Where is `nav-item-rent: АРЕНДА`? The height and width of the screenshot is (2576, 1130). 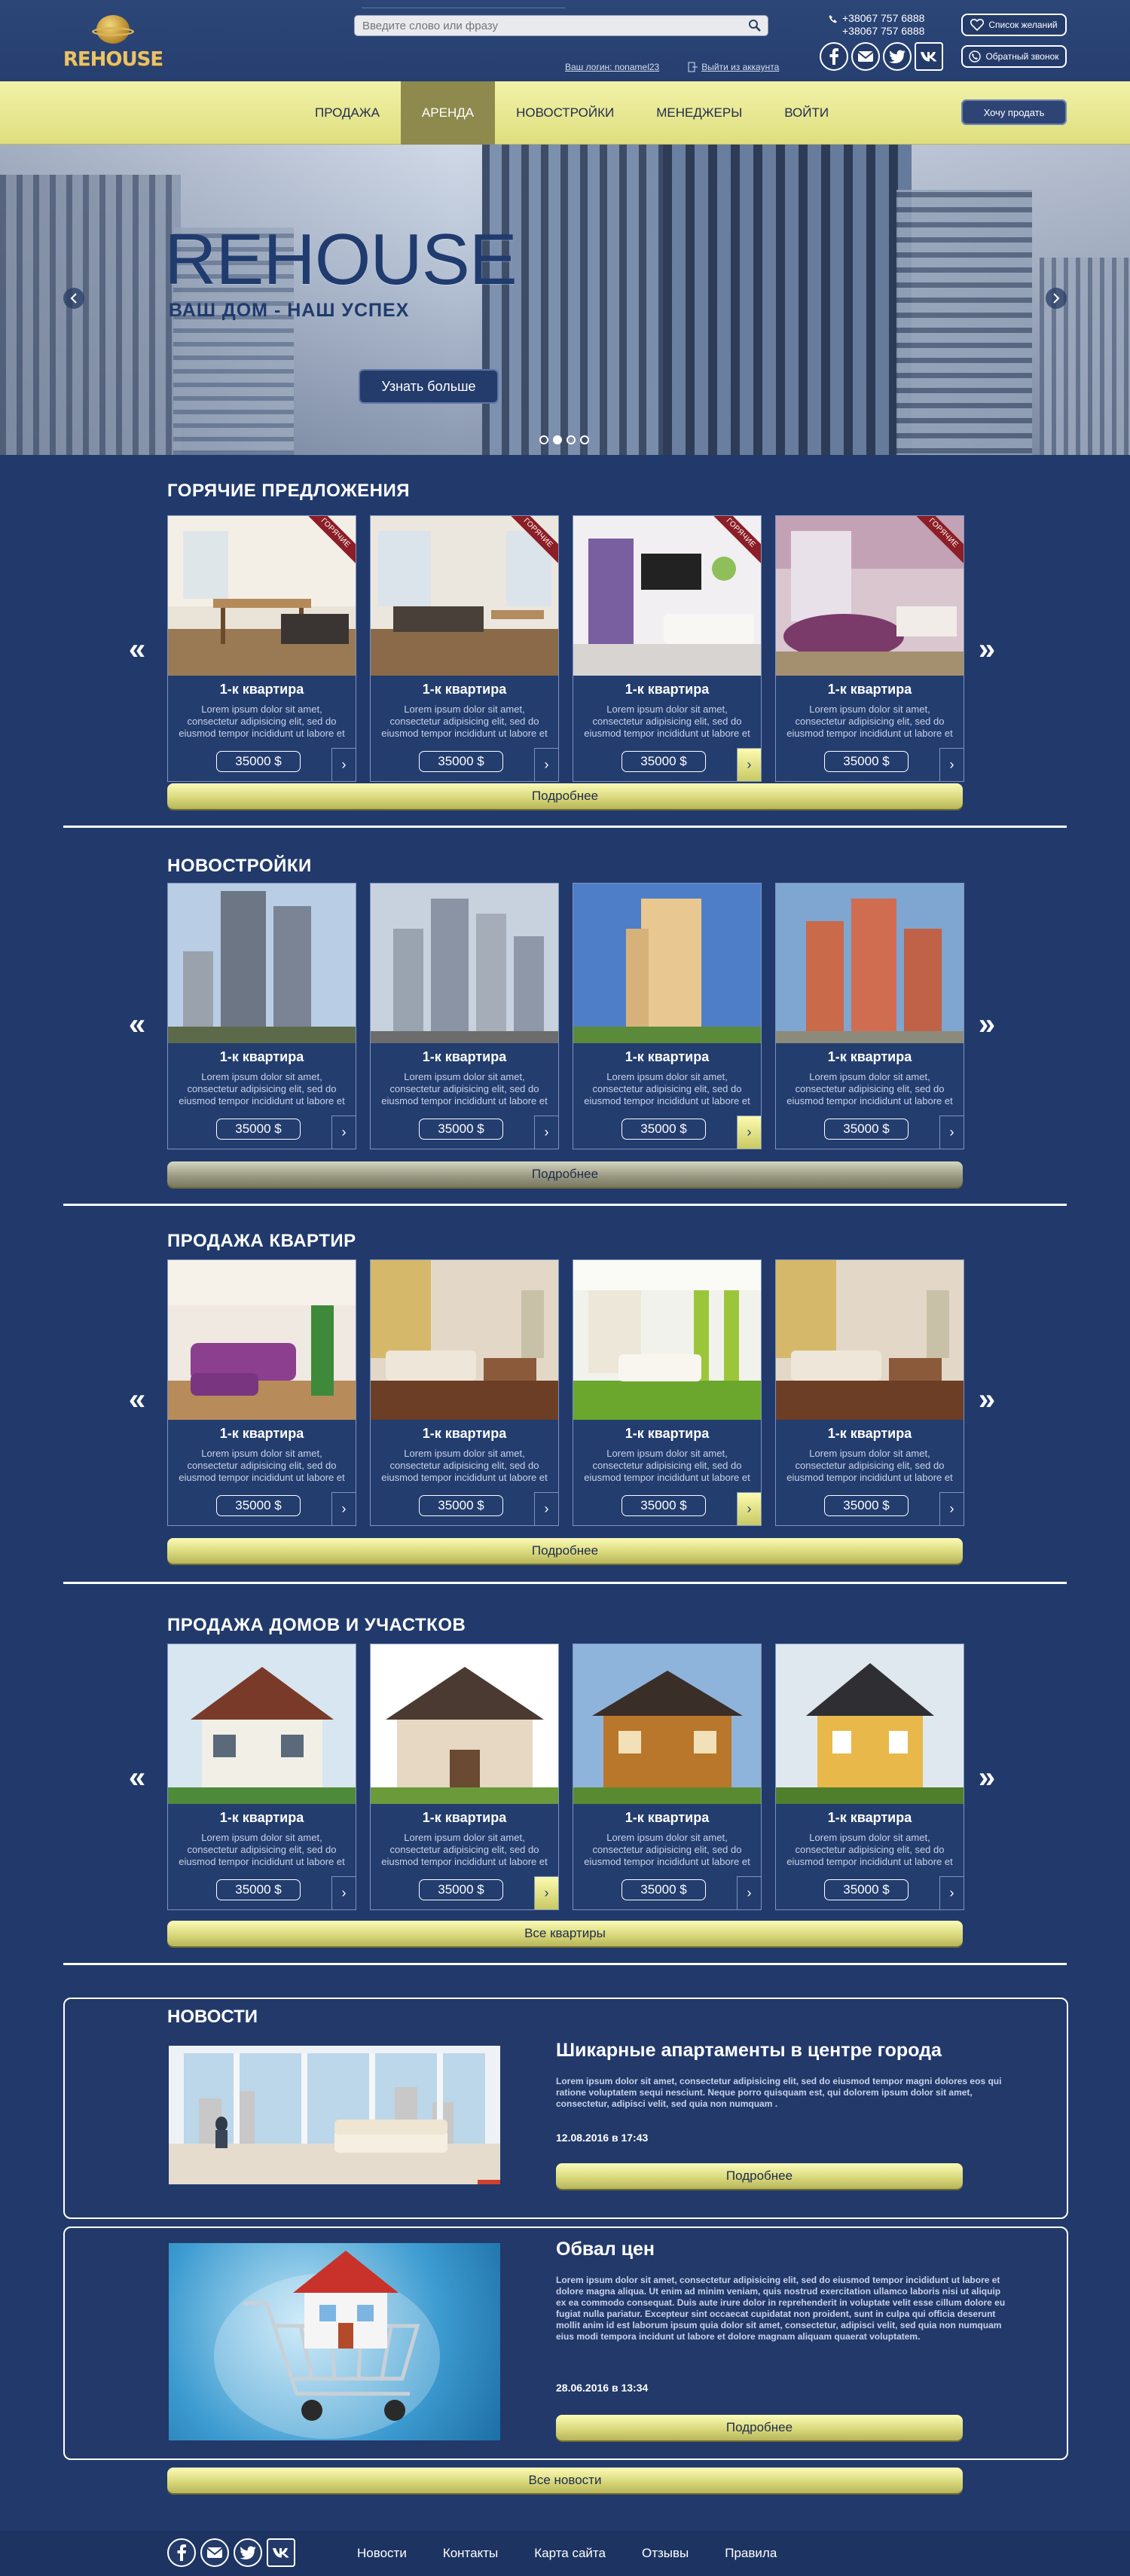 nav-item-rent: АРЕНДА is located at coordinates (448, 113).